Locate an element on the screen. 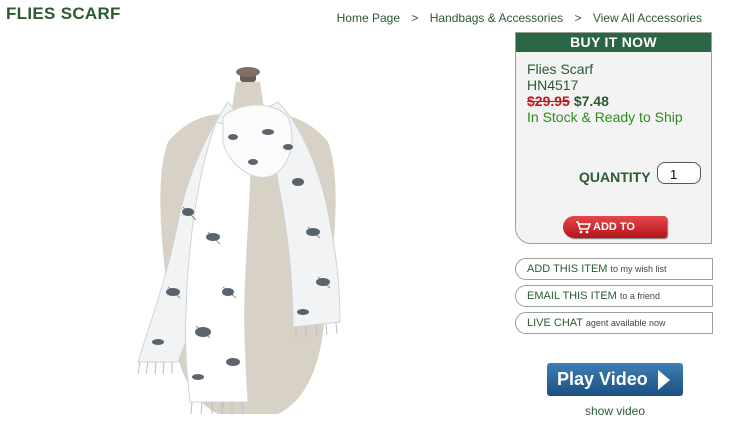 The image size is (744, 443). play-video-label: Play Video is located at coordinates (602, 379).